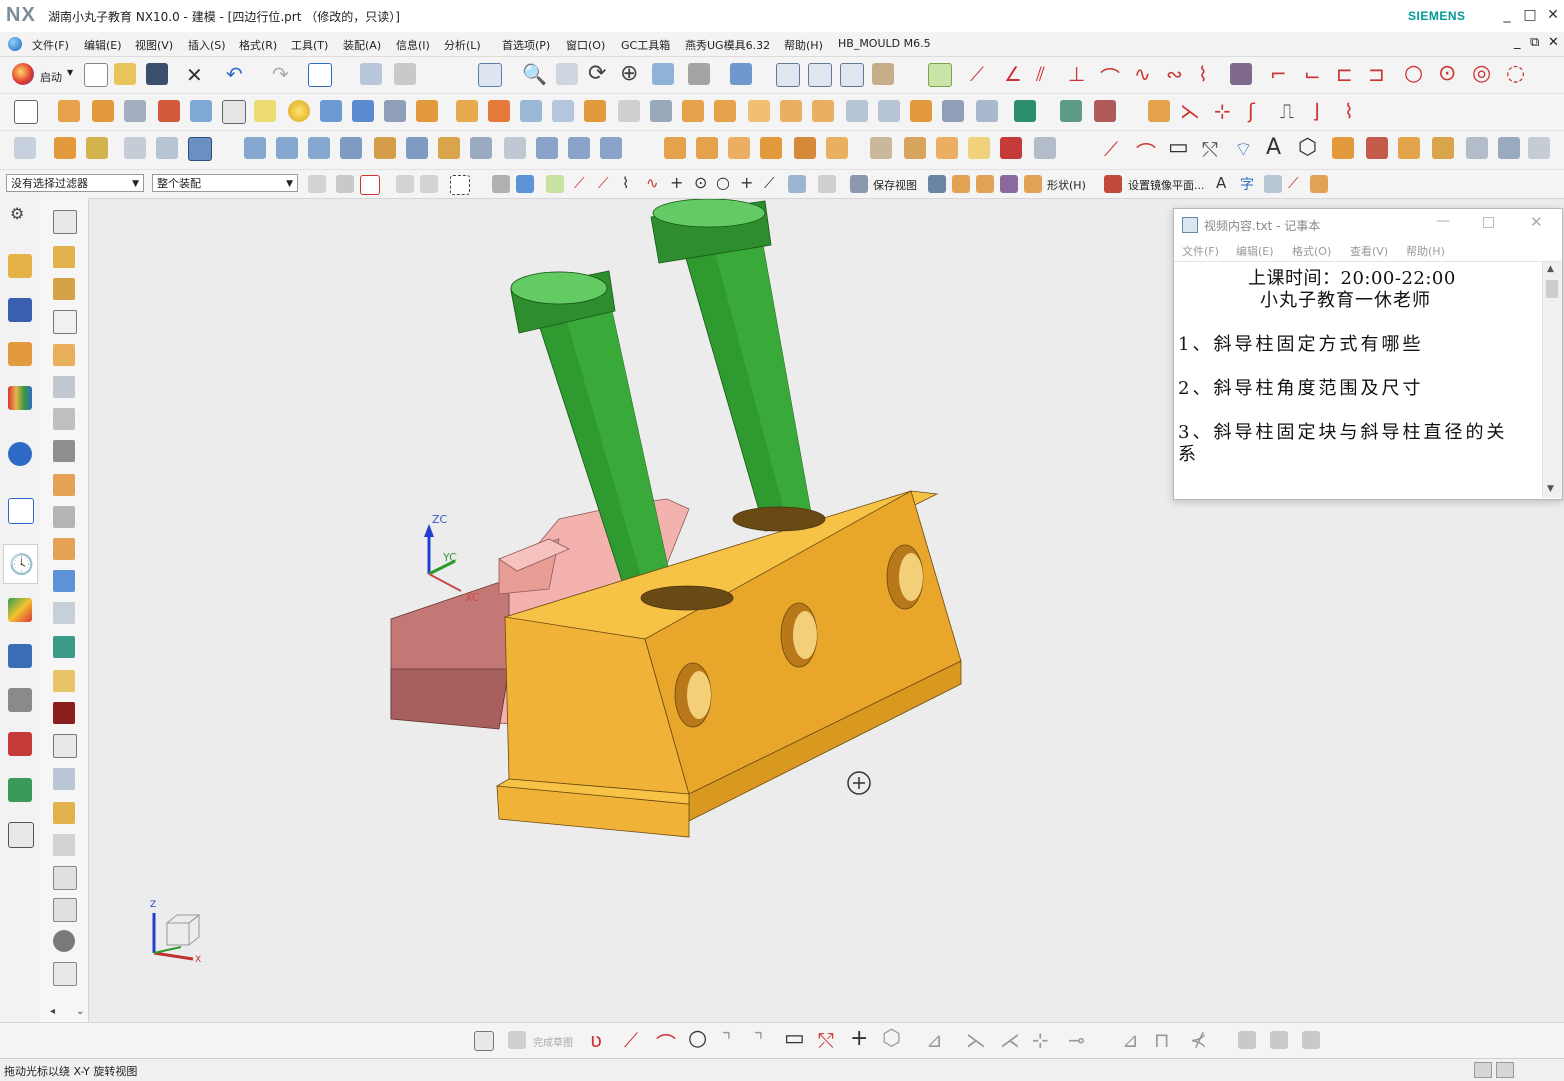 The image size is (1564, 1081). What do you see at coordinates (490, 75) in the screenshot?
I see `fit-view-icon` at bounding box center [490, 75].